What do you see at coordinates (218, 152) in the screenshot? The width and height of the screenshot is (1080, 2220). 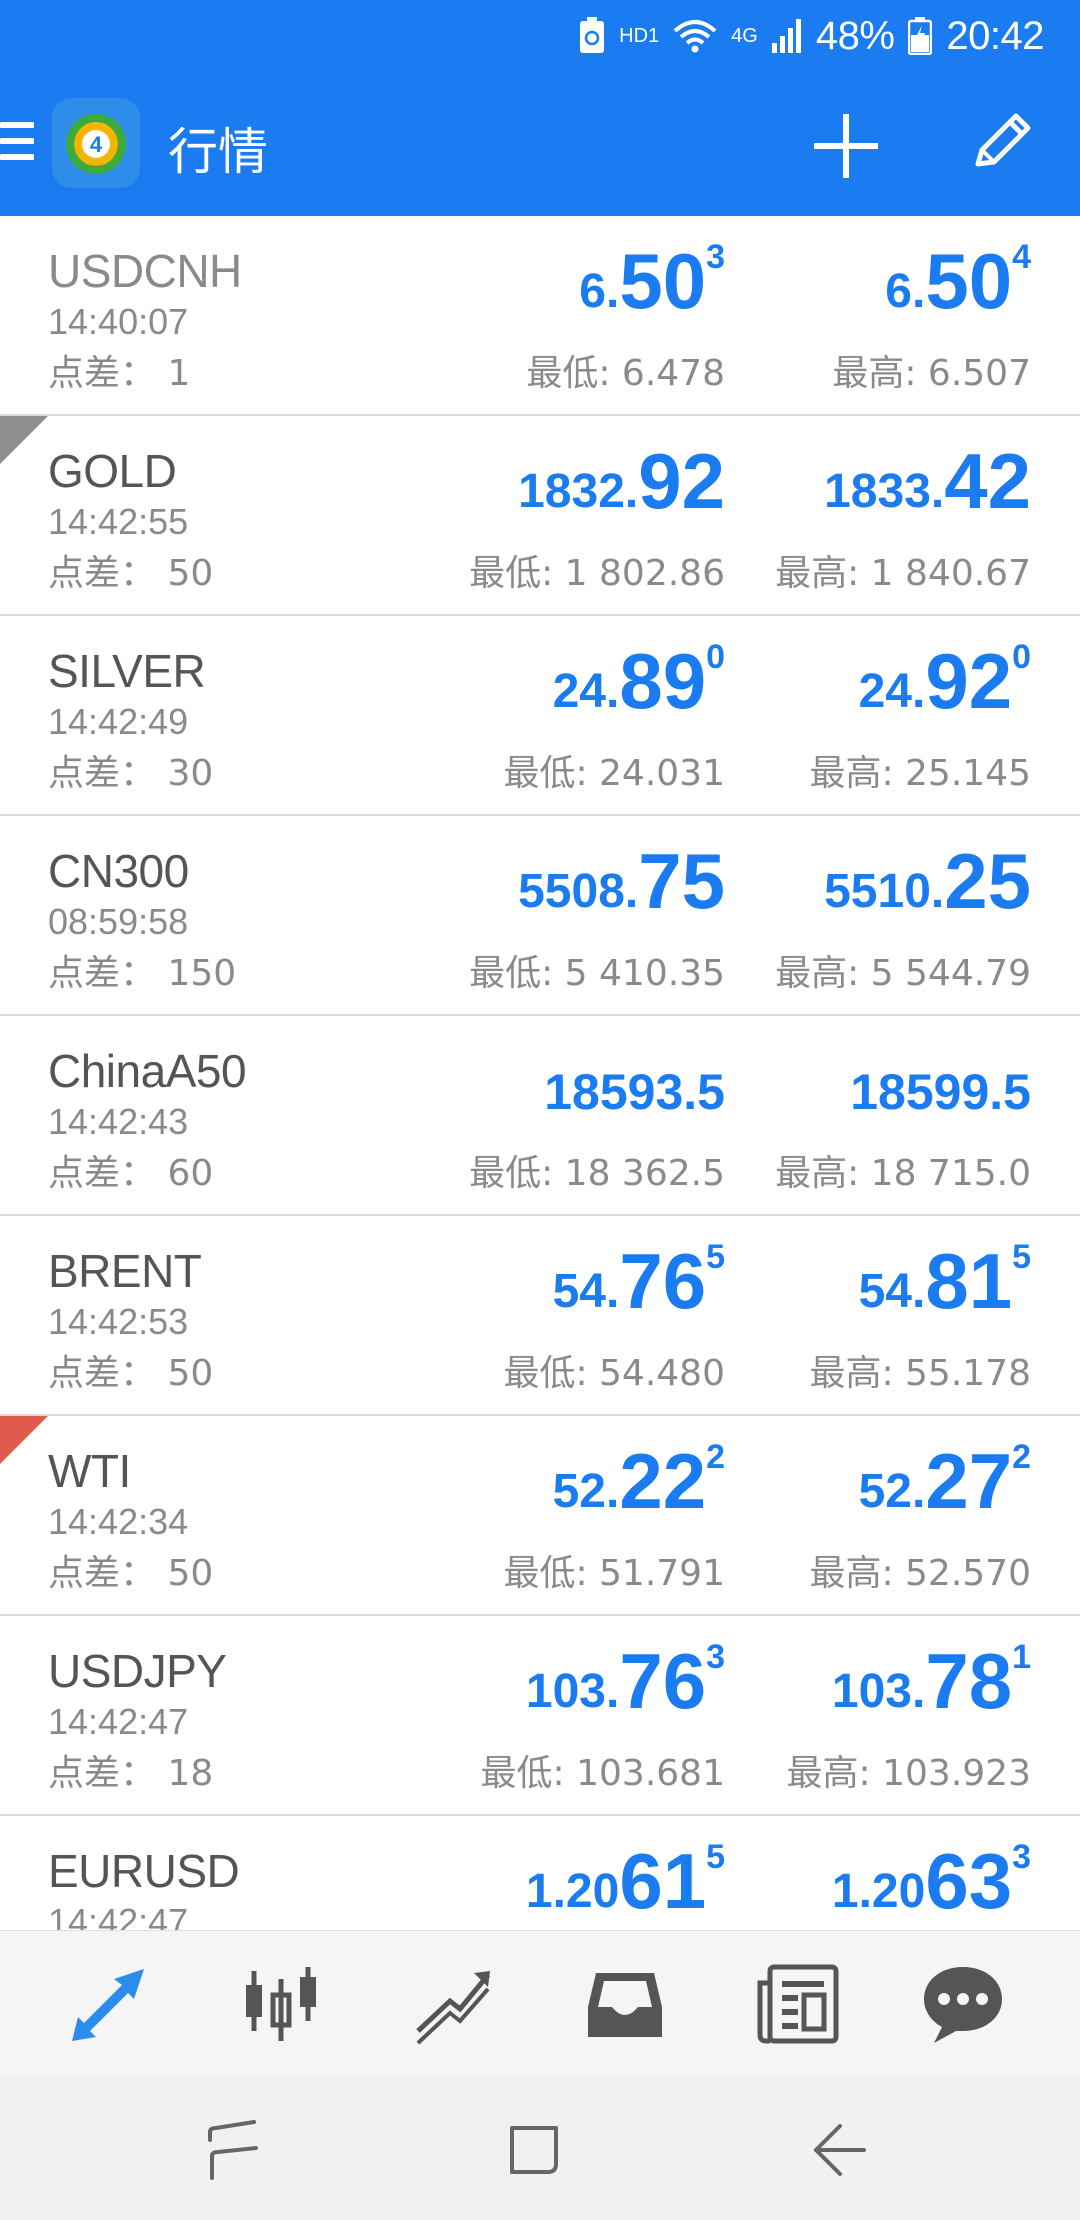 I see `page-title: 行情` at bounding box center [218, 152].